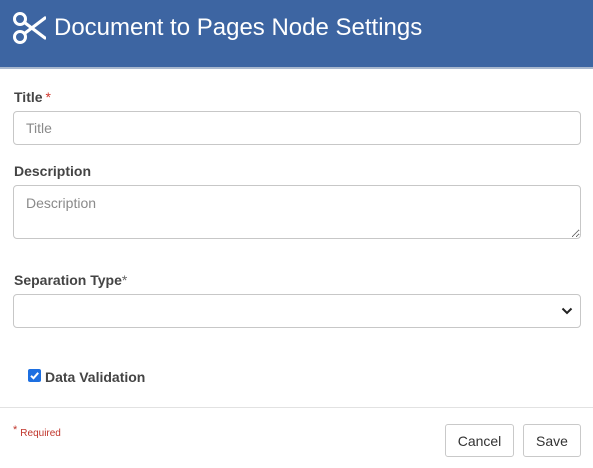  What do you see at coordinates (552, 440) in the screenshot?
I see `save-button: Save` at bounding box center [552, 440].